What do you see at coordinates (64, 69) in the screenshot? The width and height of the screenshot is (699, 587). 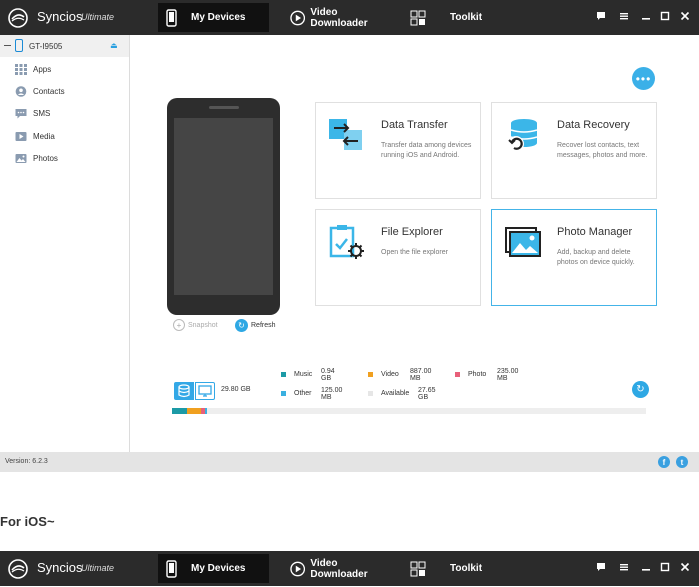 I see `sidebar-item-apps: Apps` at bounding box center [64, 69].